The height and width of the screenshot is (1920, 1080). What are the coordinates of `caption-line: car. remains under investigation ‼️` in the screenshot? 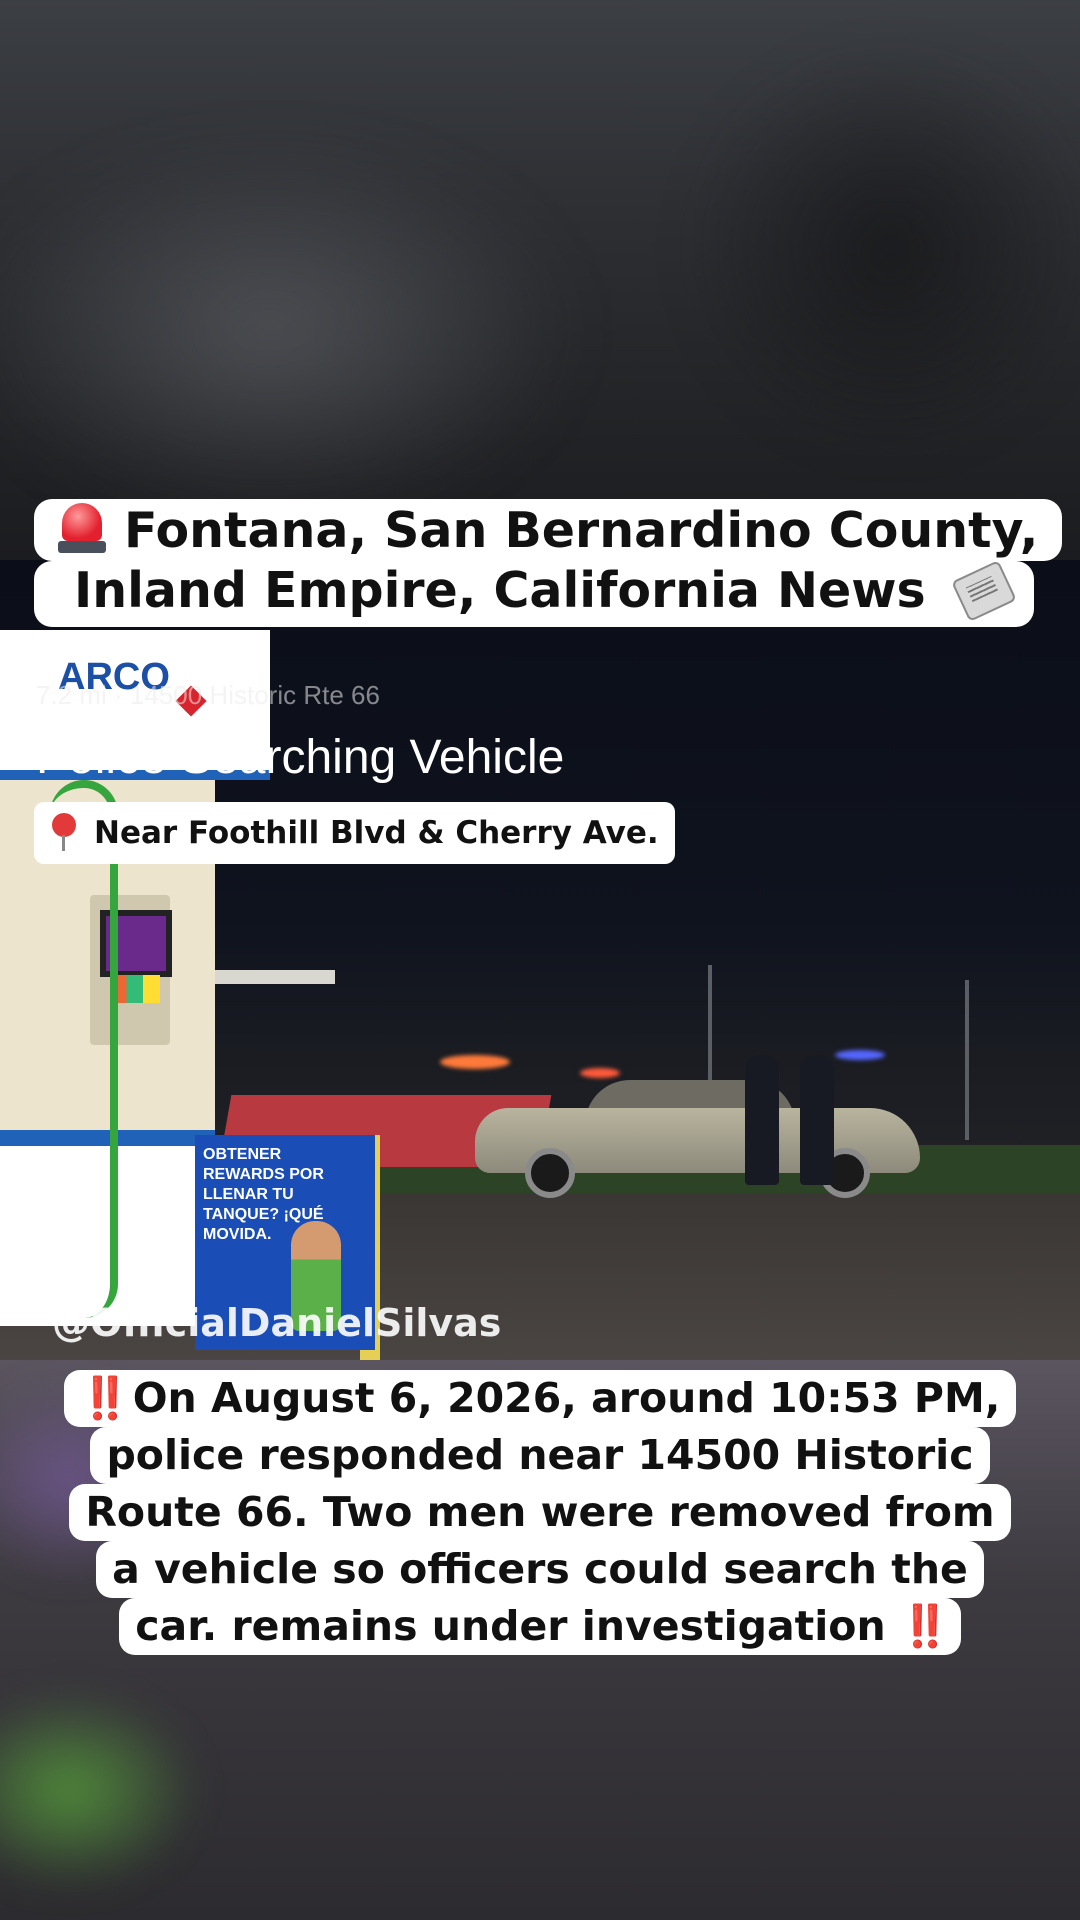 It's located at (540, 1626).